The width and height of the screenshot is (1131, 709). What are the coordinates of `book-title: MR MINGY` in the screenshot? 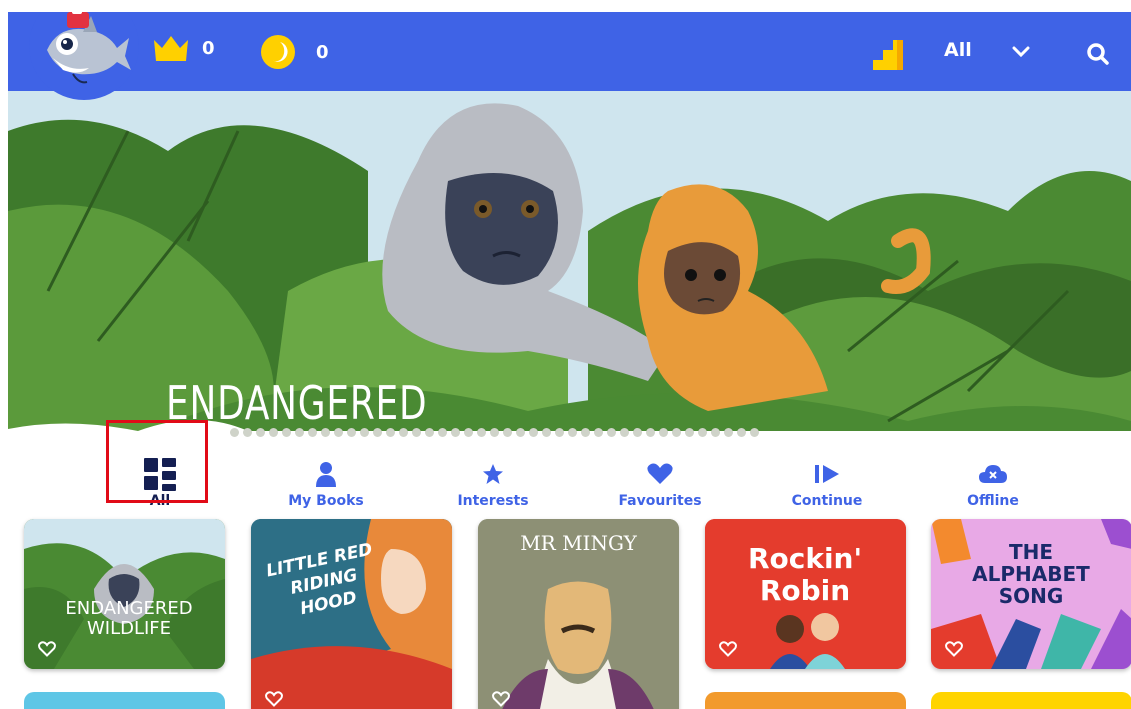 It's located at (578, 543).